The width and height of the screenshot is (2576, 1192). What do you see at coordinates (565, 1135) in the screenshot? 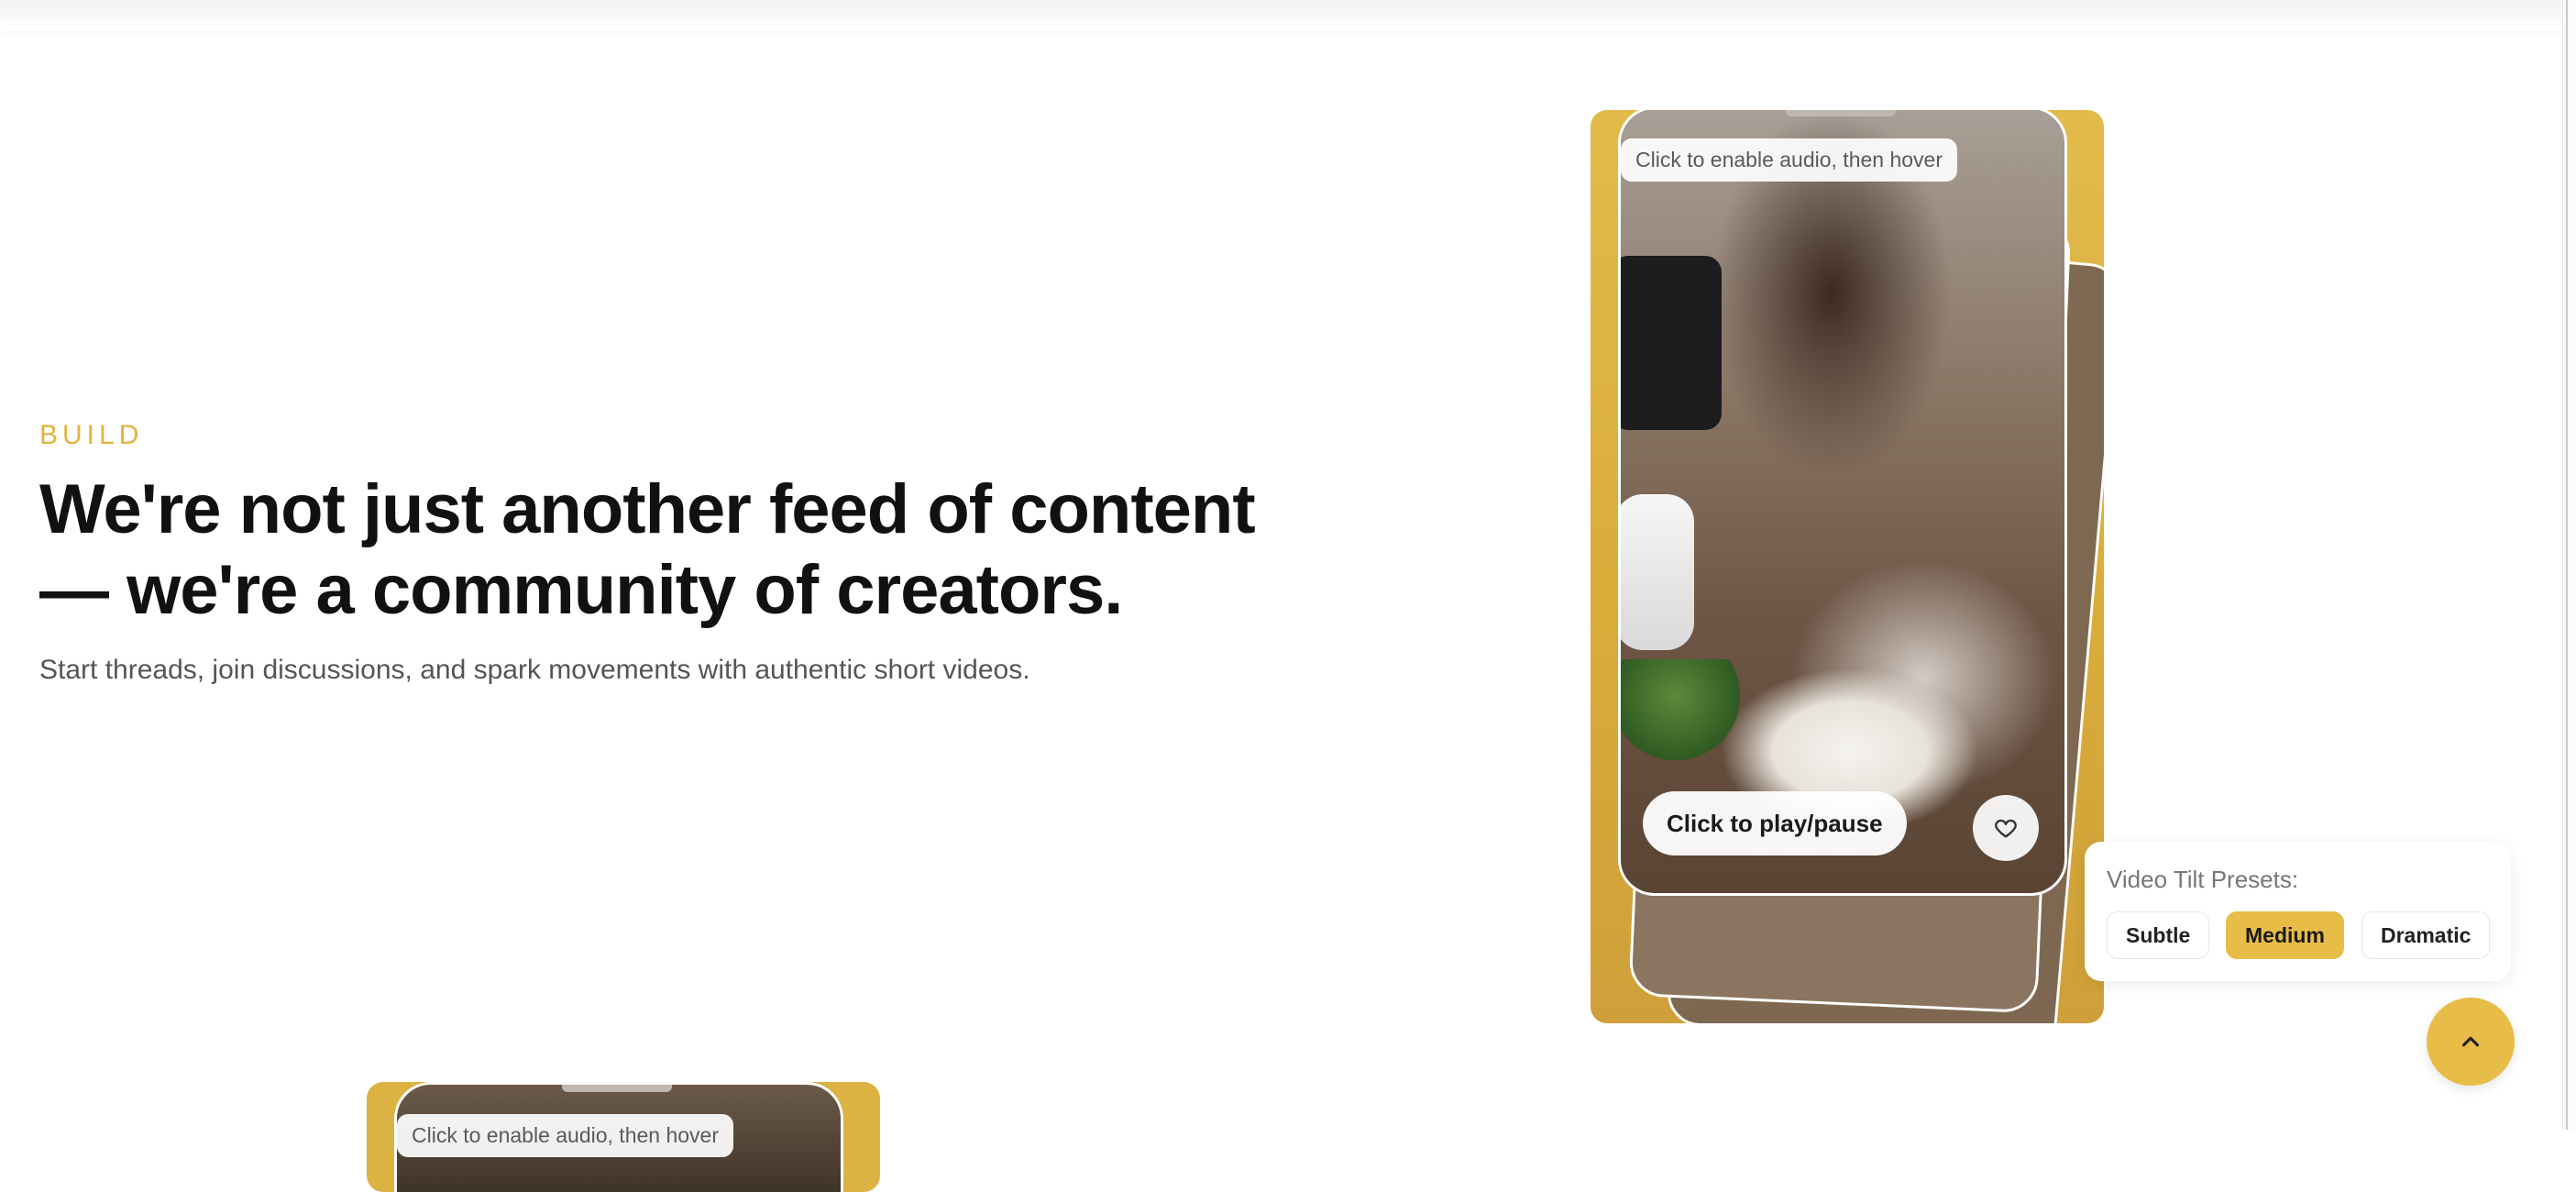
I see `next-audio-hint: Click to enable audio, then hover` at bounding box center [565, 1135].